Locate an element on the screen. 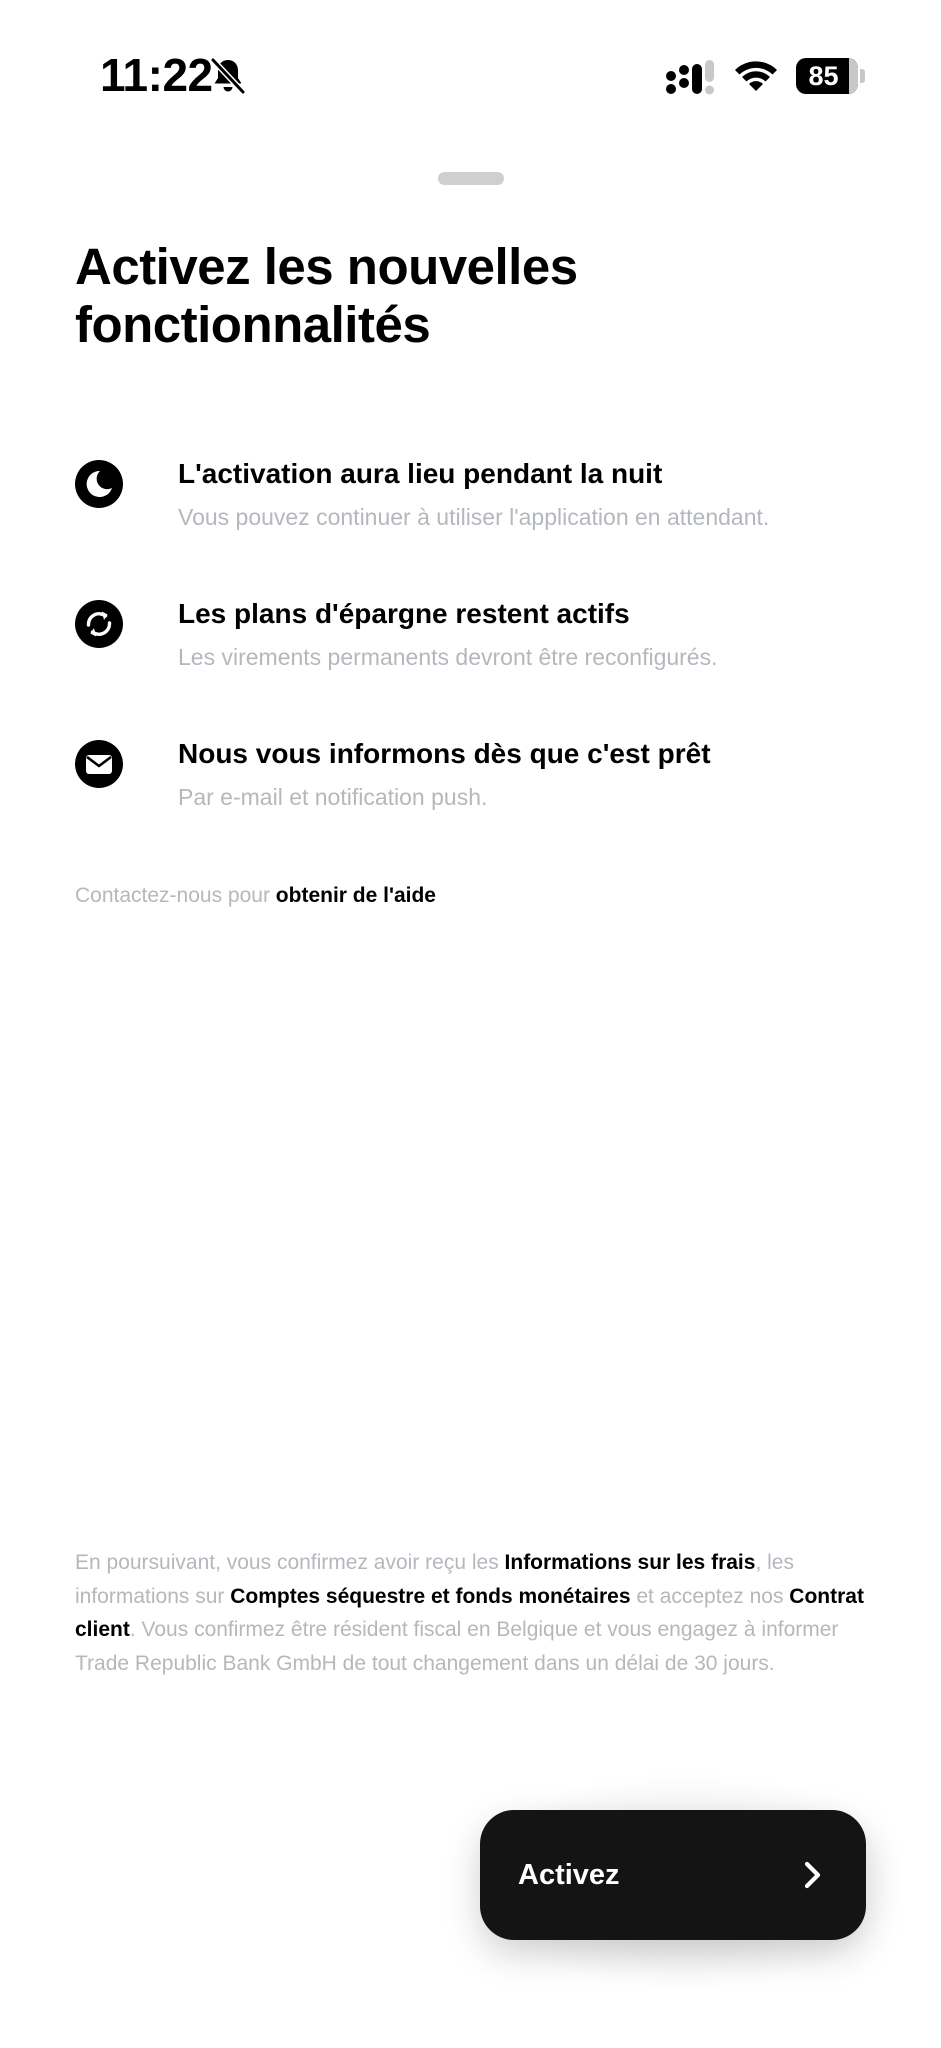 The image size is (941, 2048). chevron-right-icon is located at coordinates (812, 1875).